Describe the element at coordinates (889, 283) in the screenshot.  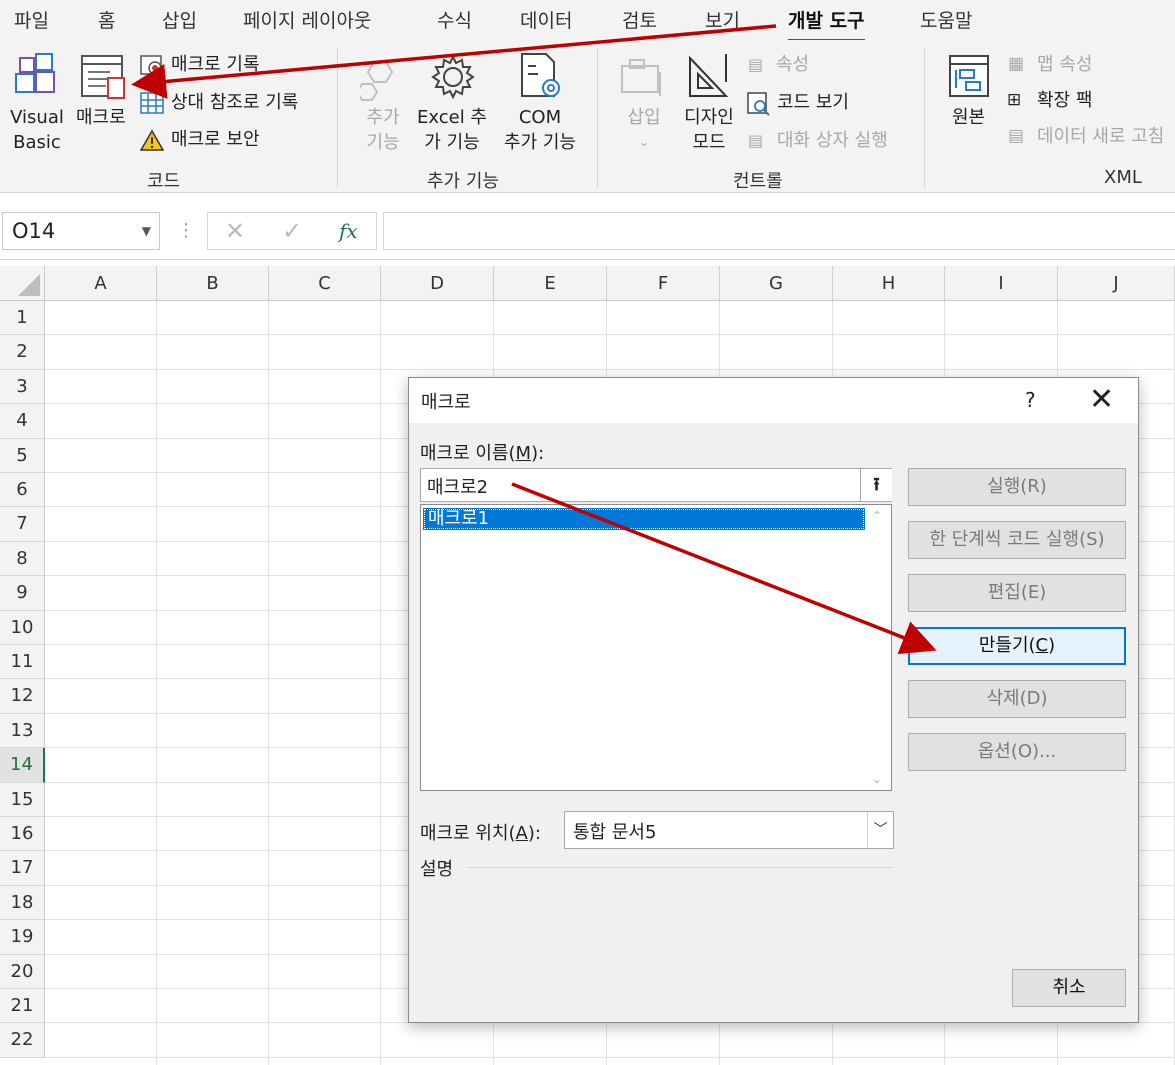
I see `column-header-h: H` at that location.